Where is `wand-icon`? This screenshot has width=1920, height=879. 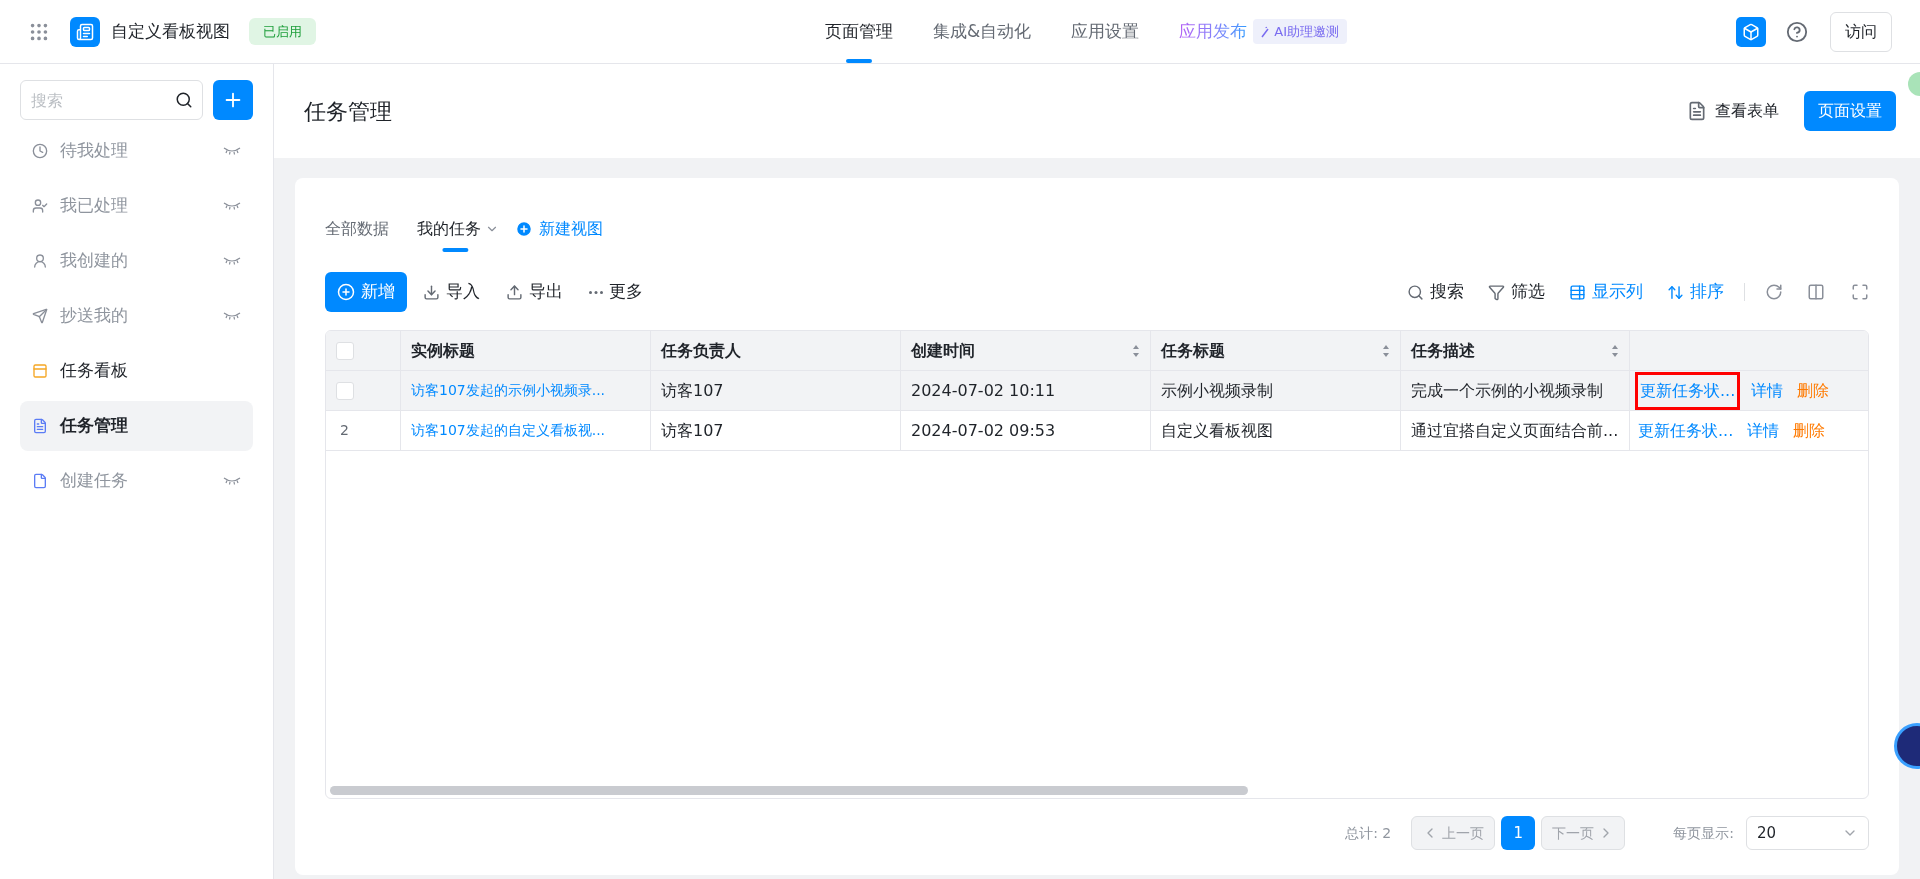 wand-icon is located at coordinates (1265, 31).